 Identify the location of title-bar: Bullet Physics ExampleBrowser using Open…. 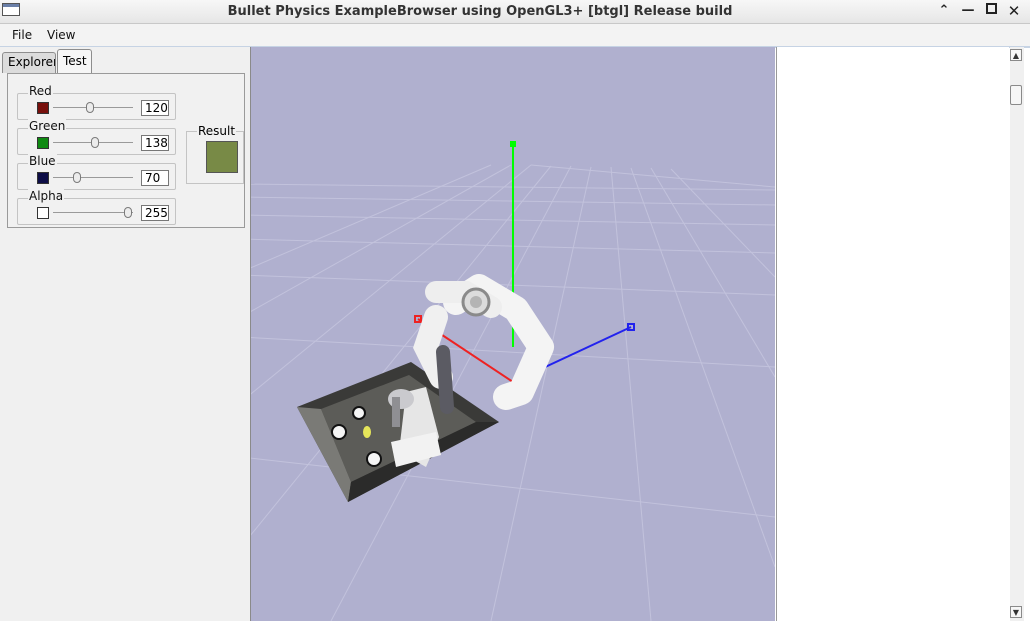
(515, 12).